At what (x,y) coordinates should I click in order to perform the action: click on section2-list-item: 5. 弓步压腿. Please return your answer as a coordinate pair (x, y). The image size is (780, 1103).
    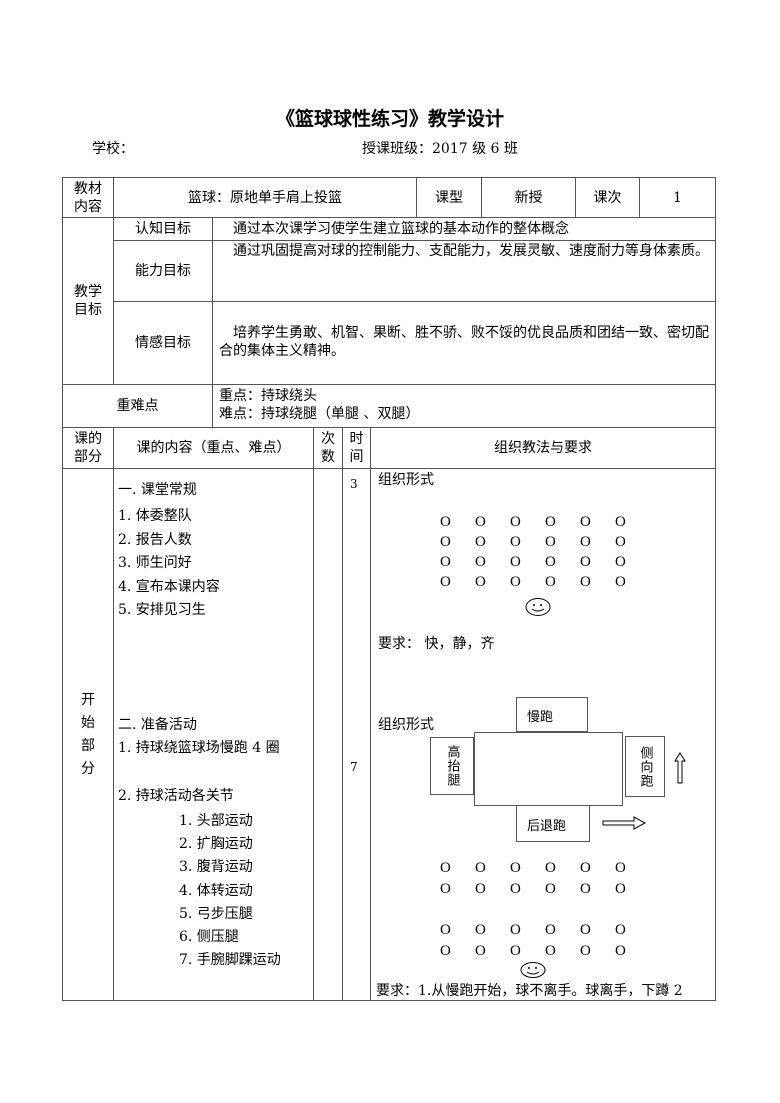
    Looking at the image, I should click on (216, 913).